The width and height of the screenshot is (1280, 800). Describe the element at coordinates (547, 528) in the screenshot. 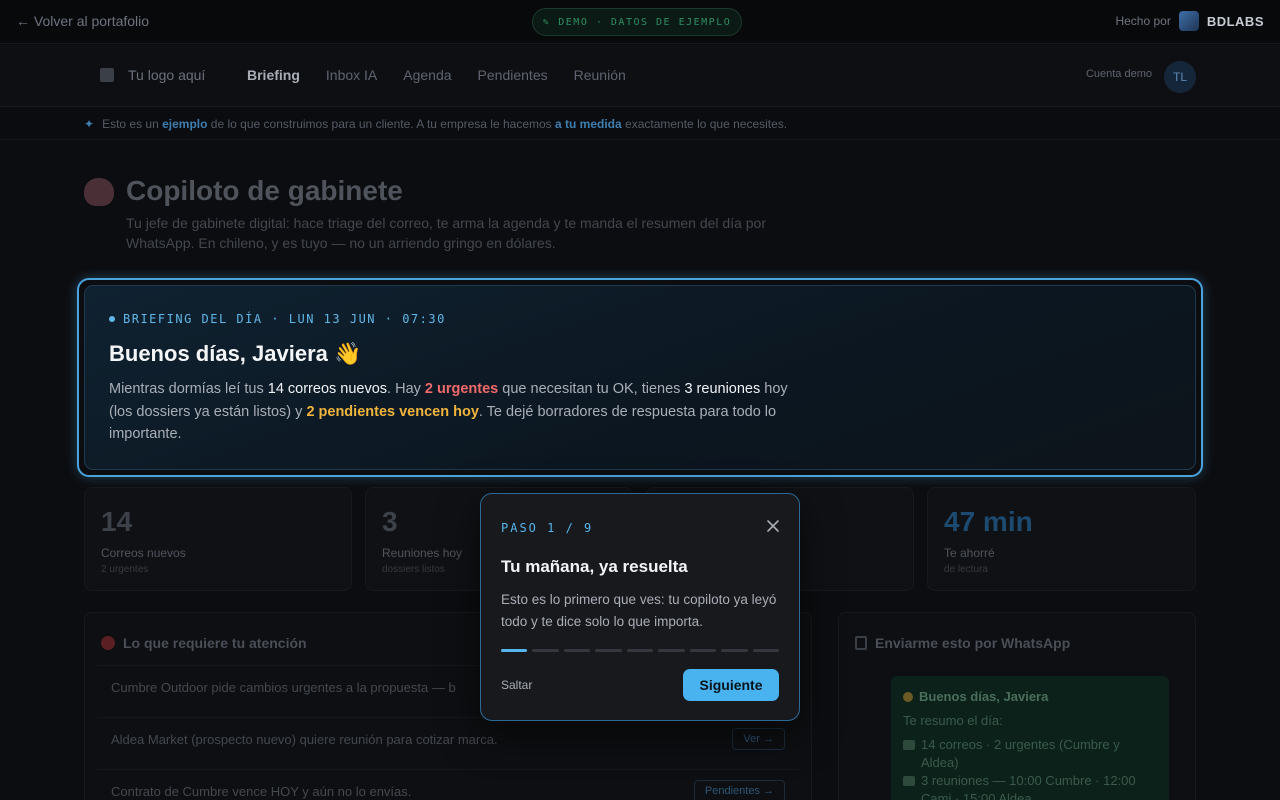

I see `tour-step-label: PASO 1 / 9` at that location.